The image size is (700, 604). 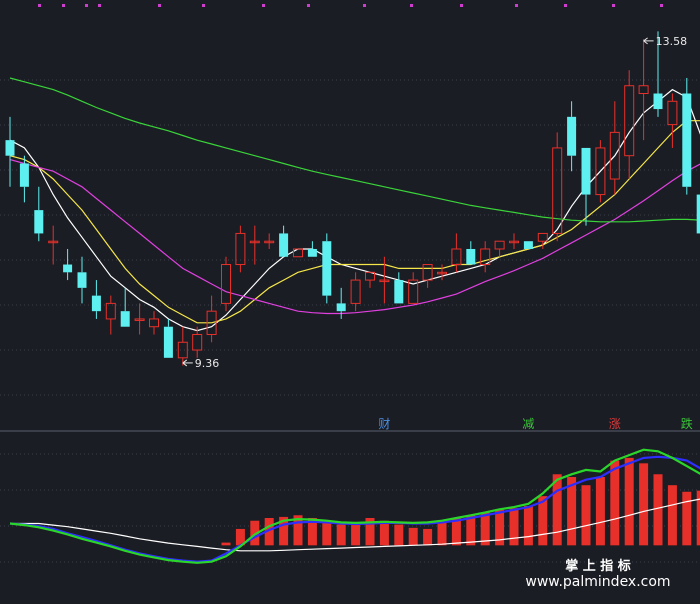 I want to click on event-tag: 财, so click(x=384, y=424).